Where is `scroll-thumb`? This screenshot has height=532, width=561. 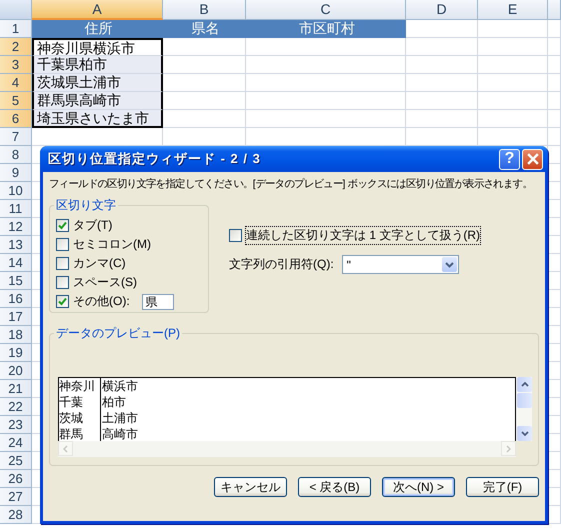
scroll-thumb is located at coordinates (524, 400).